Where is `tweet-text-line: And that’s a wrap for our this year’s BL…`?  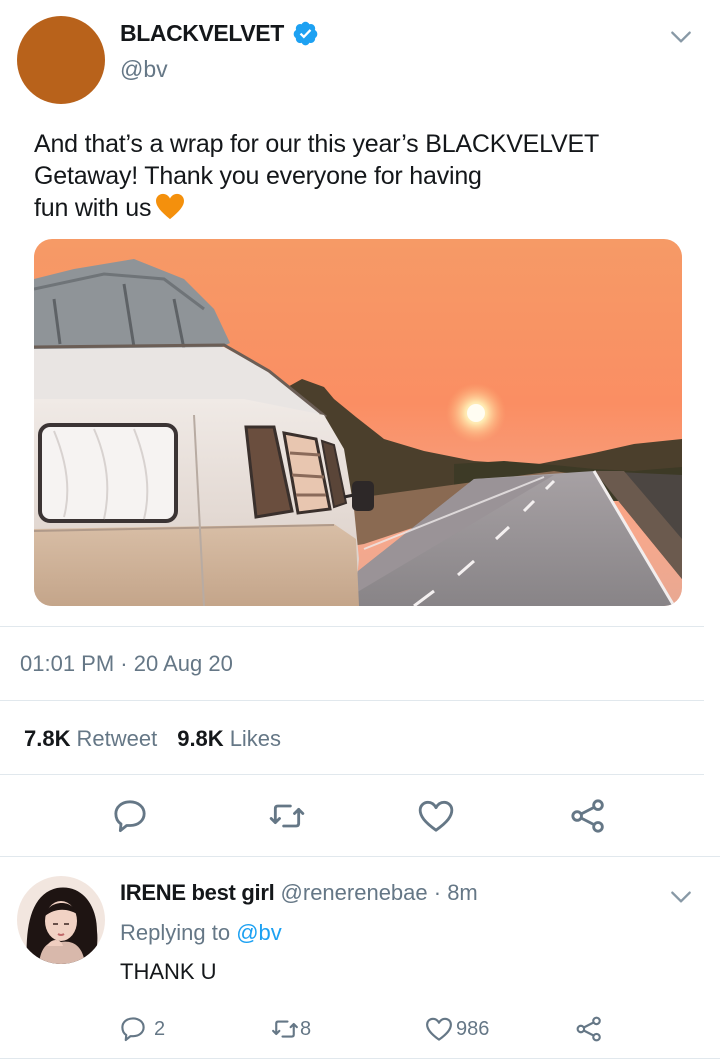 tweet-text-line: And that’s a wrap for our this year’s BL… is located at coordinates (317, 144).